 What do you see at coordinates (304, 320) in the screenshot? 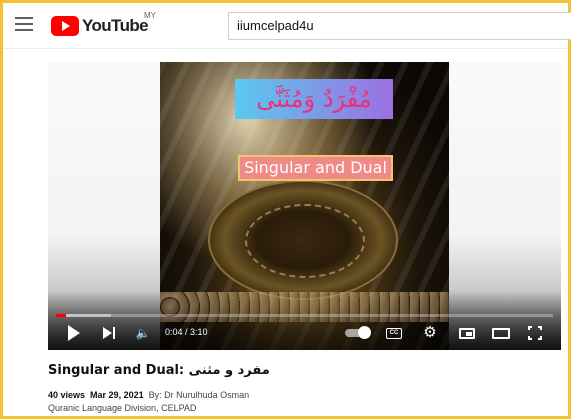
I see `controls-overlay` at bounding box center [304, 320].